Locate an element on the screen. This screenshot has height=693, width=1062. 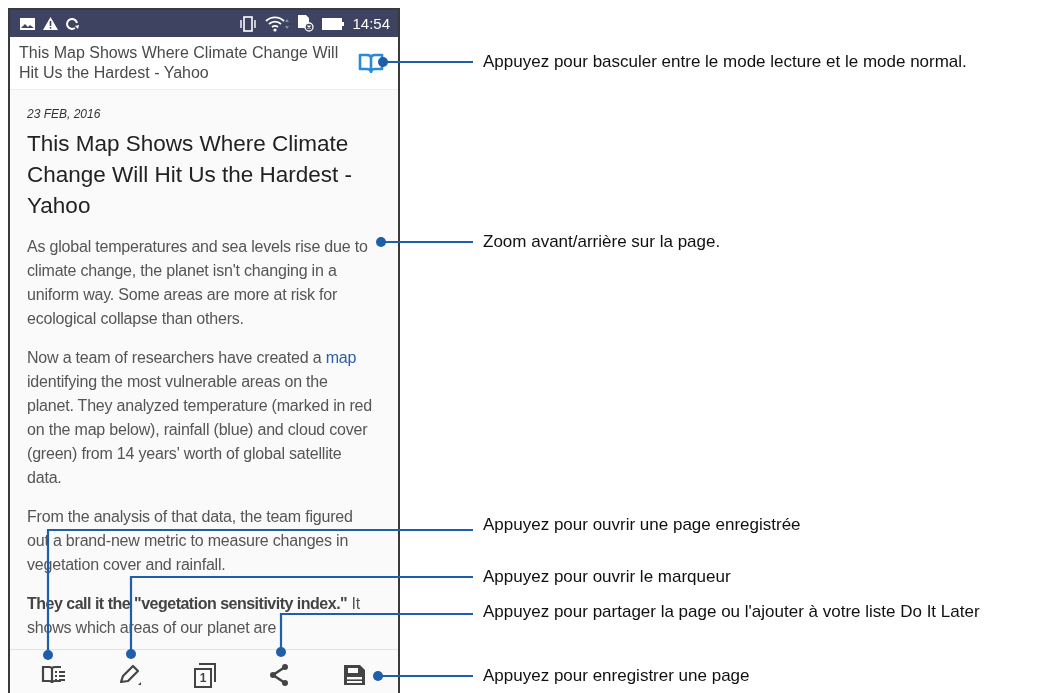
callout-text: Appuyez pour ouvrir le marqueur is located at coordinates (607, 577).